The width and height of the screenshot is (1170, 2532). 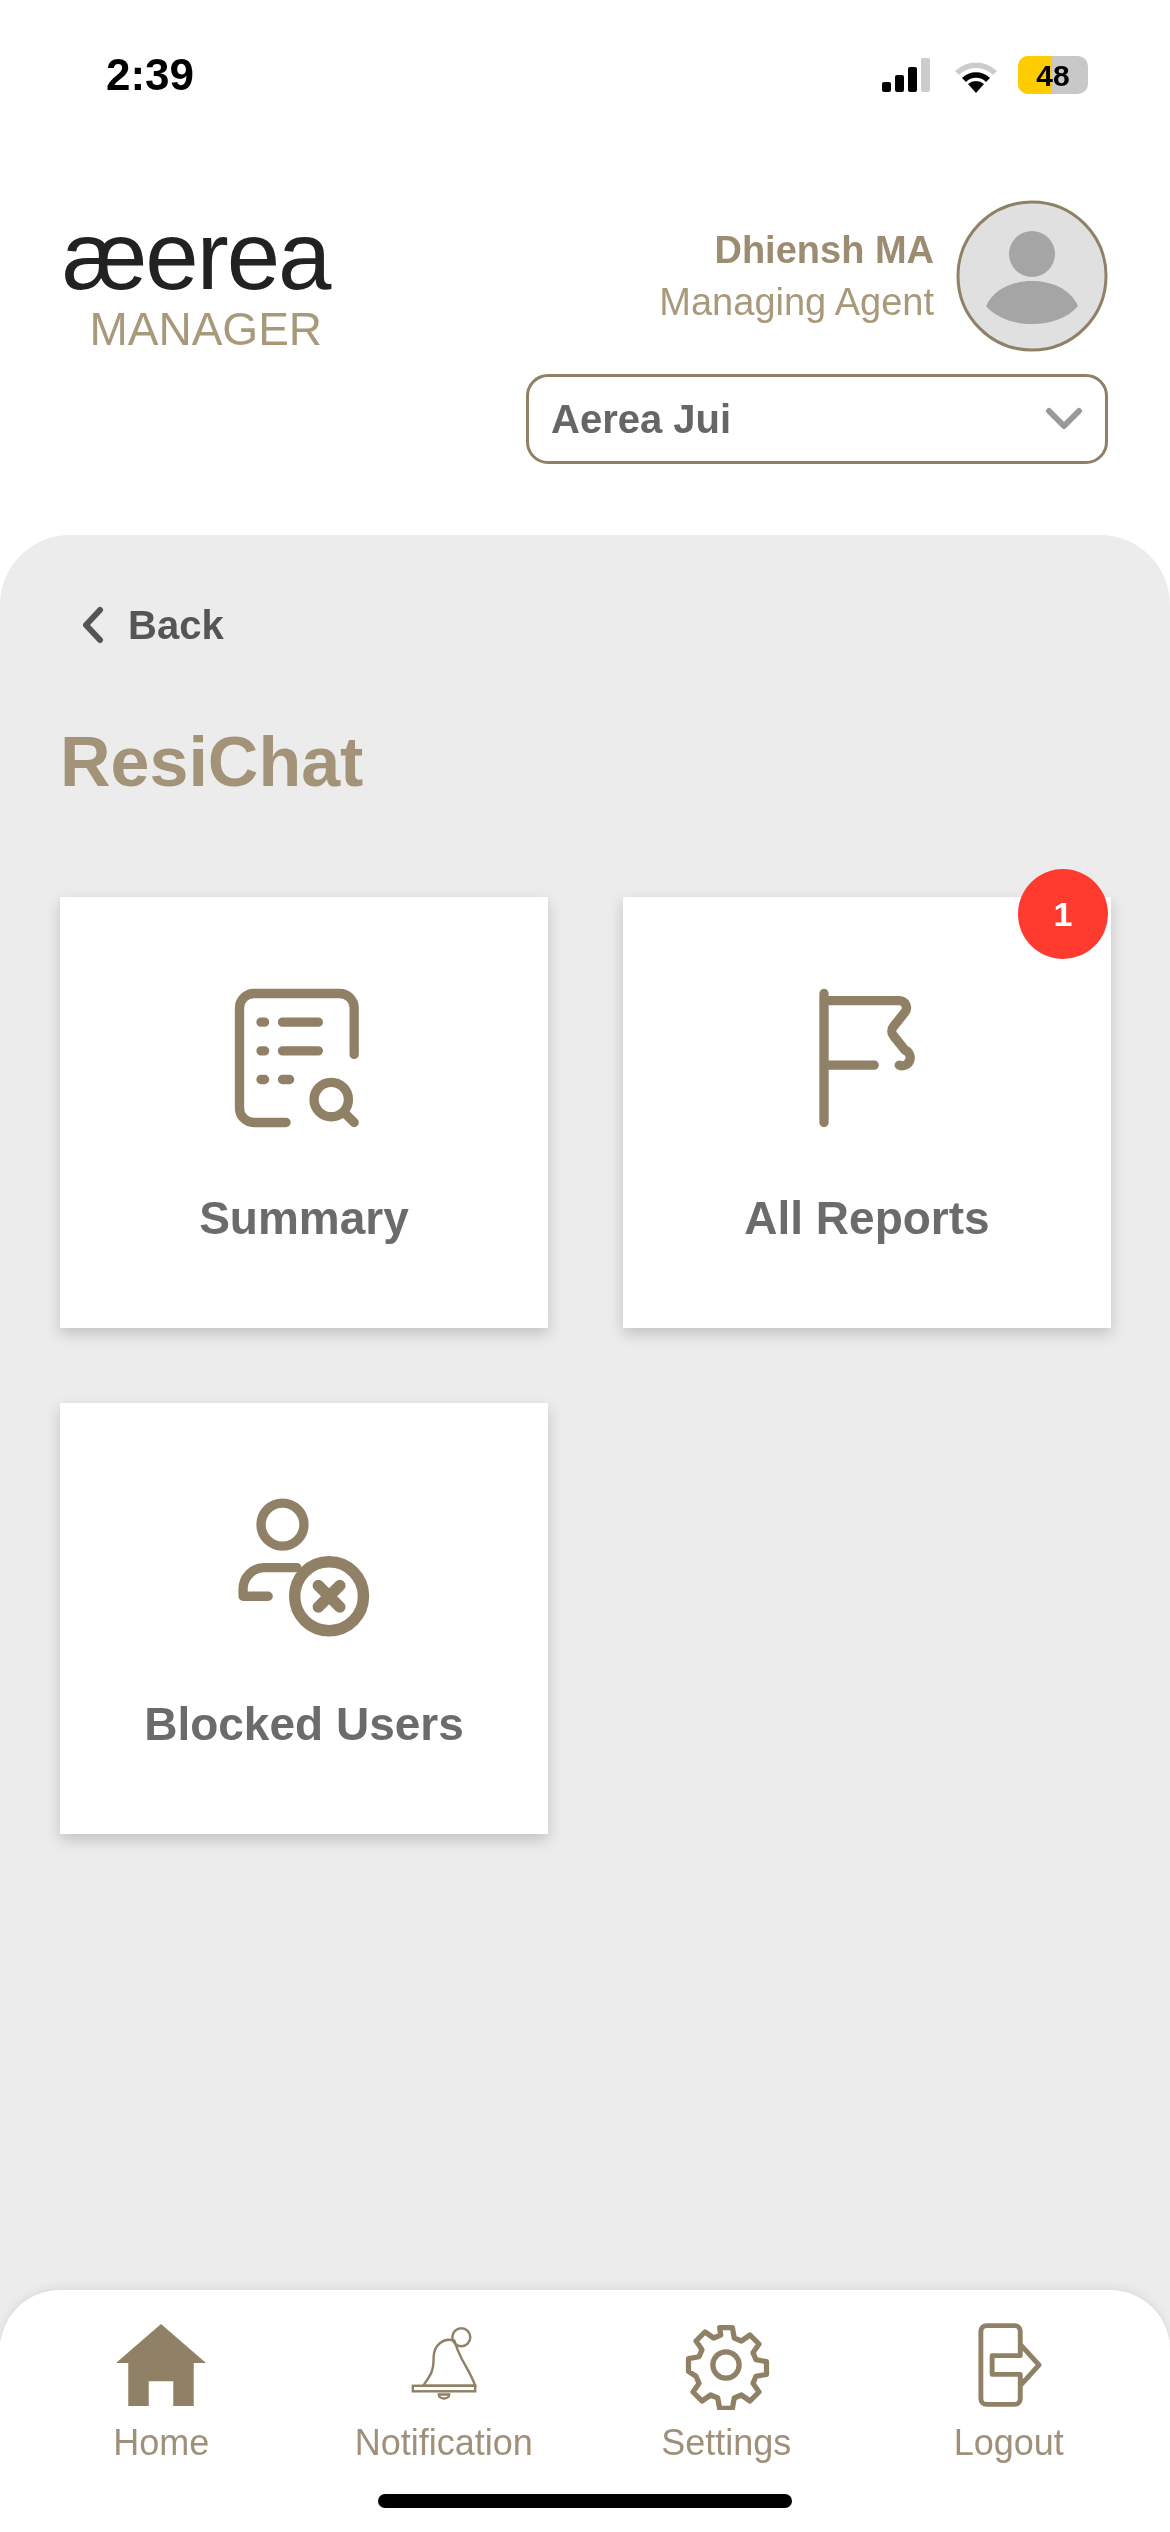 I want to click on property-dropdown: Aerea Jui, so click(x=817, y=419).